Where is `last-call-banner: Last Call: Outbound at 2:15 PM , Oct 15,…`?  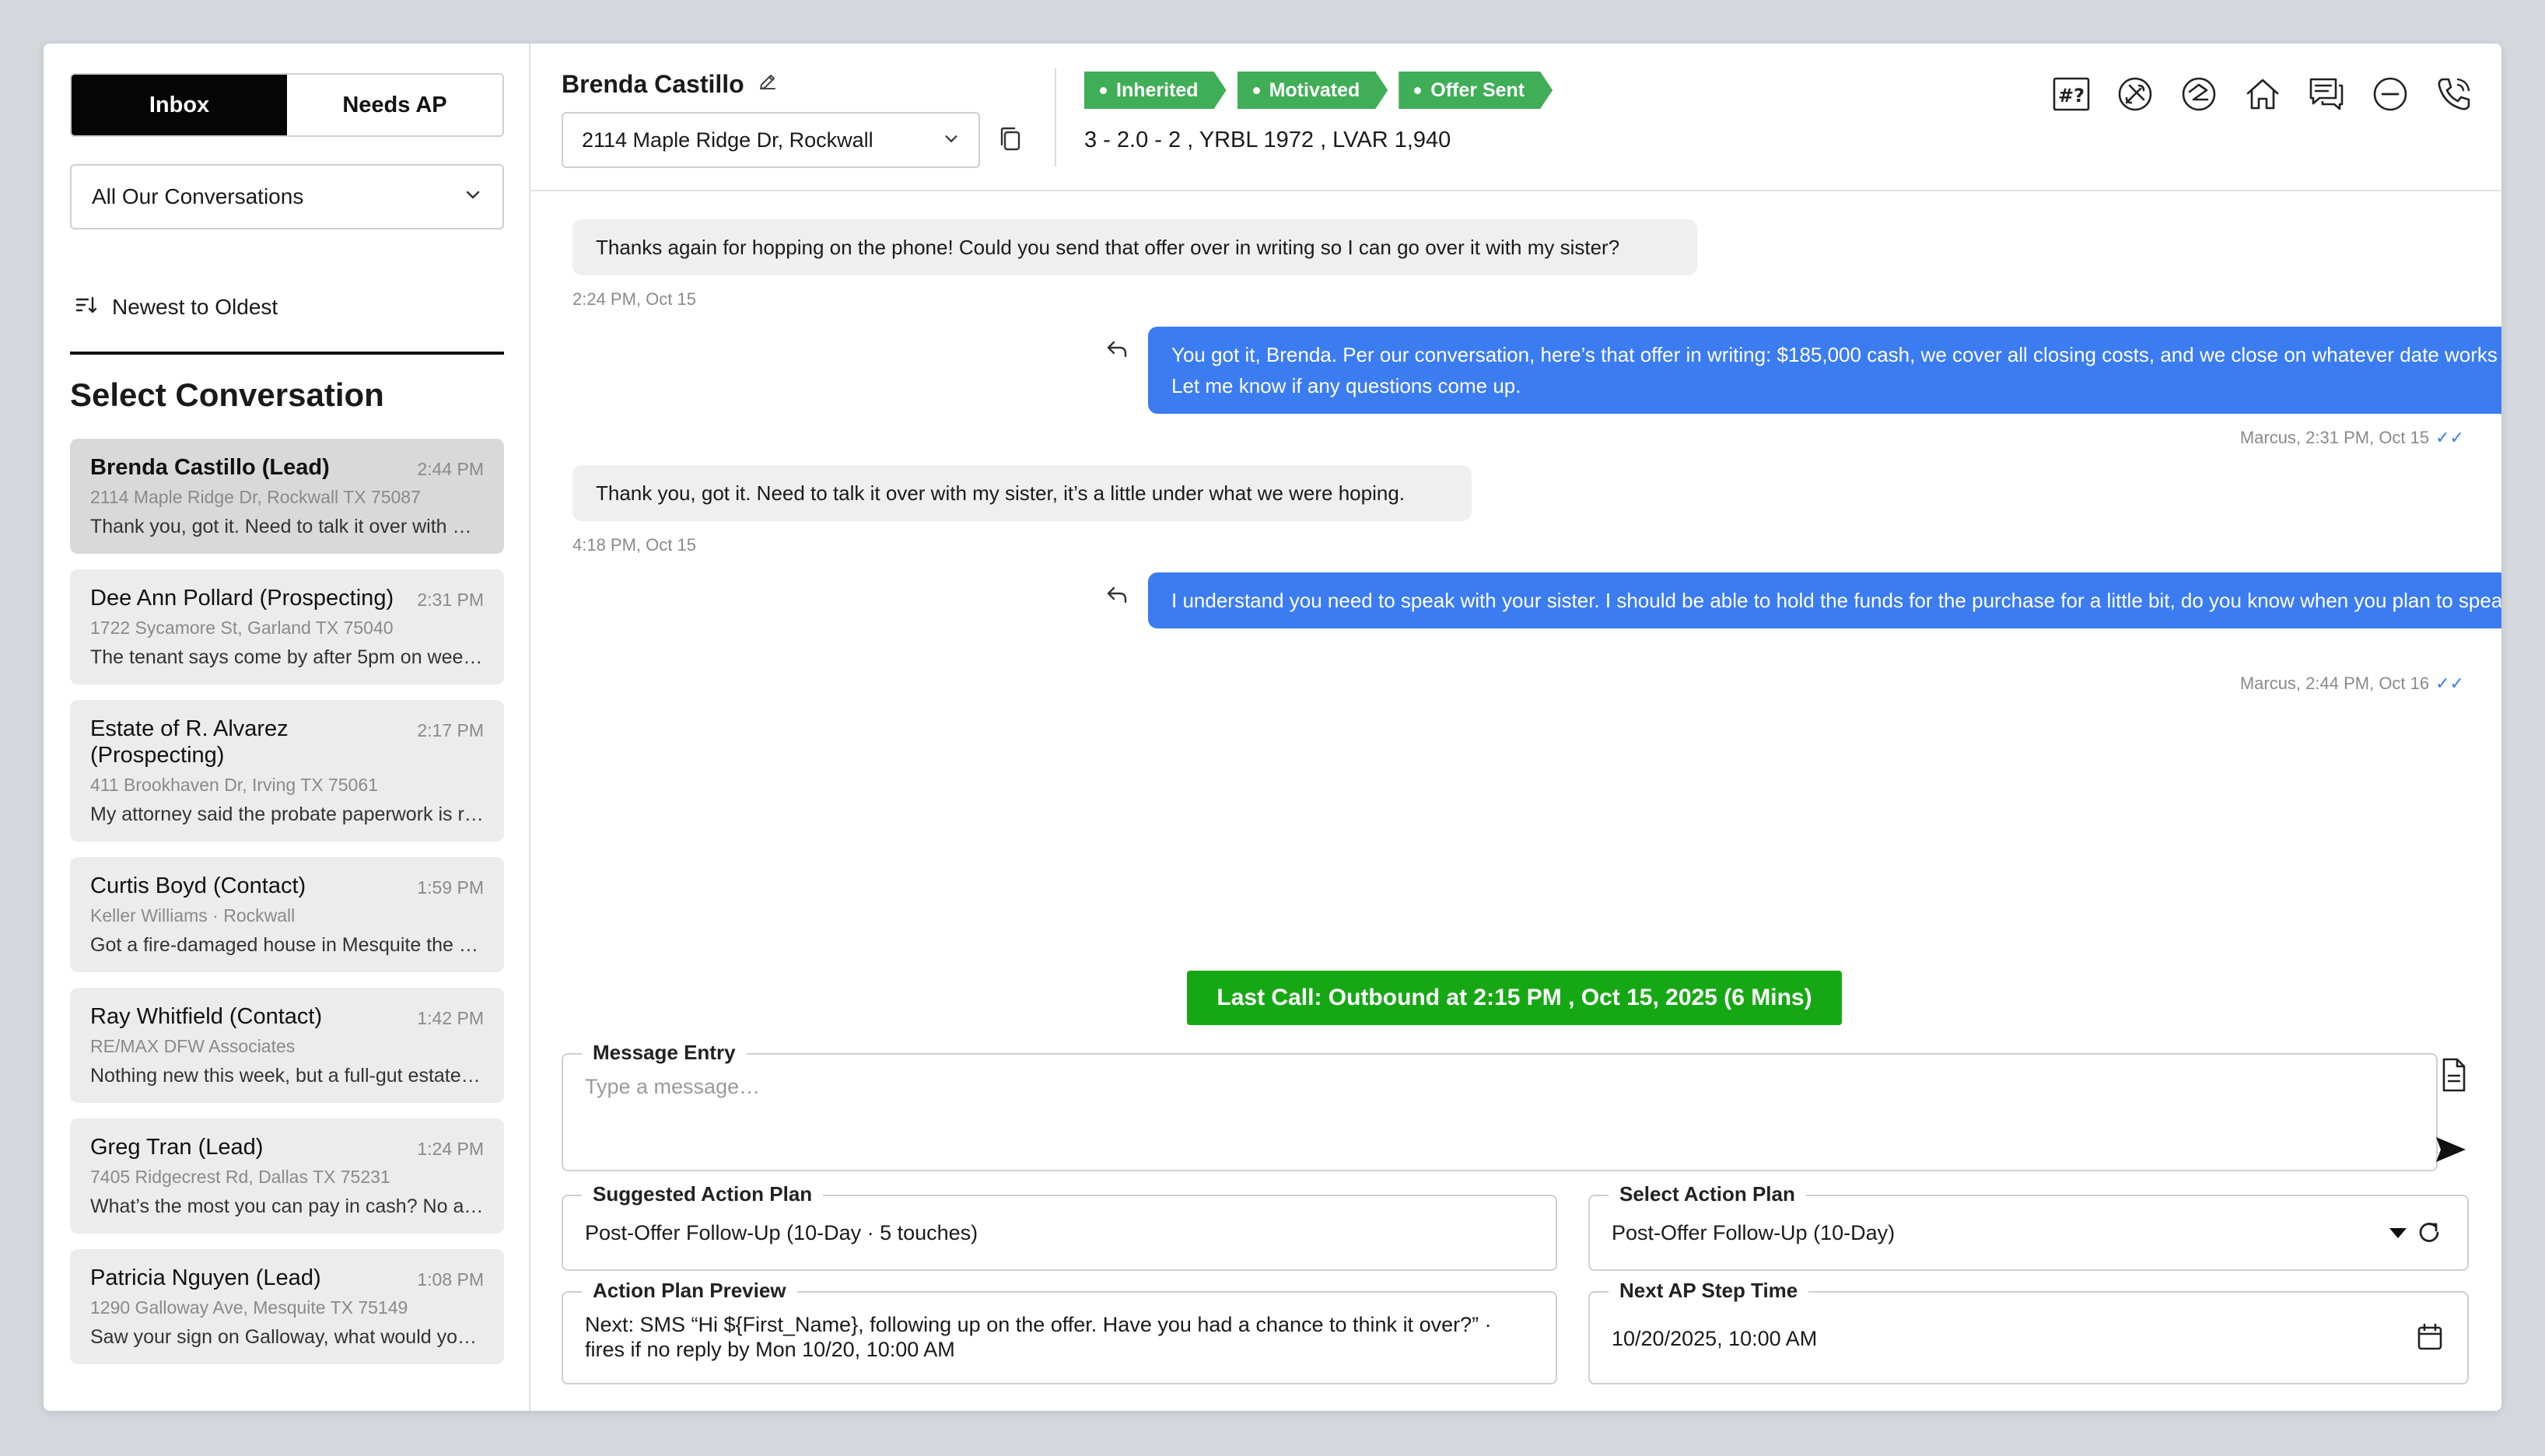 last-call-banner: Last Call: Outbound at 2:15 PM , Oct 15,… is located at coordinates (1514, 998).